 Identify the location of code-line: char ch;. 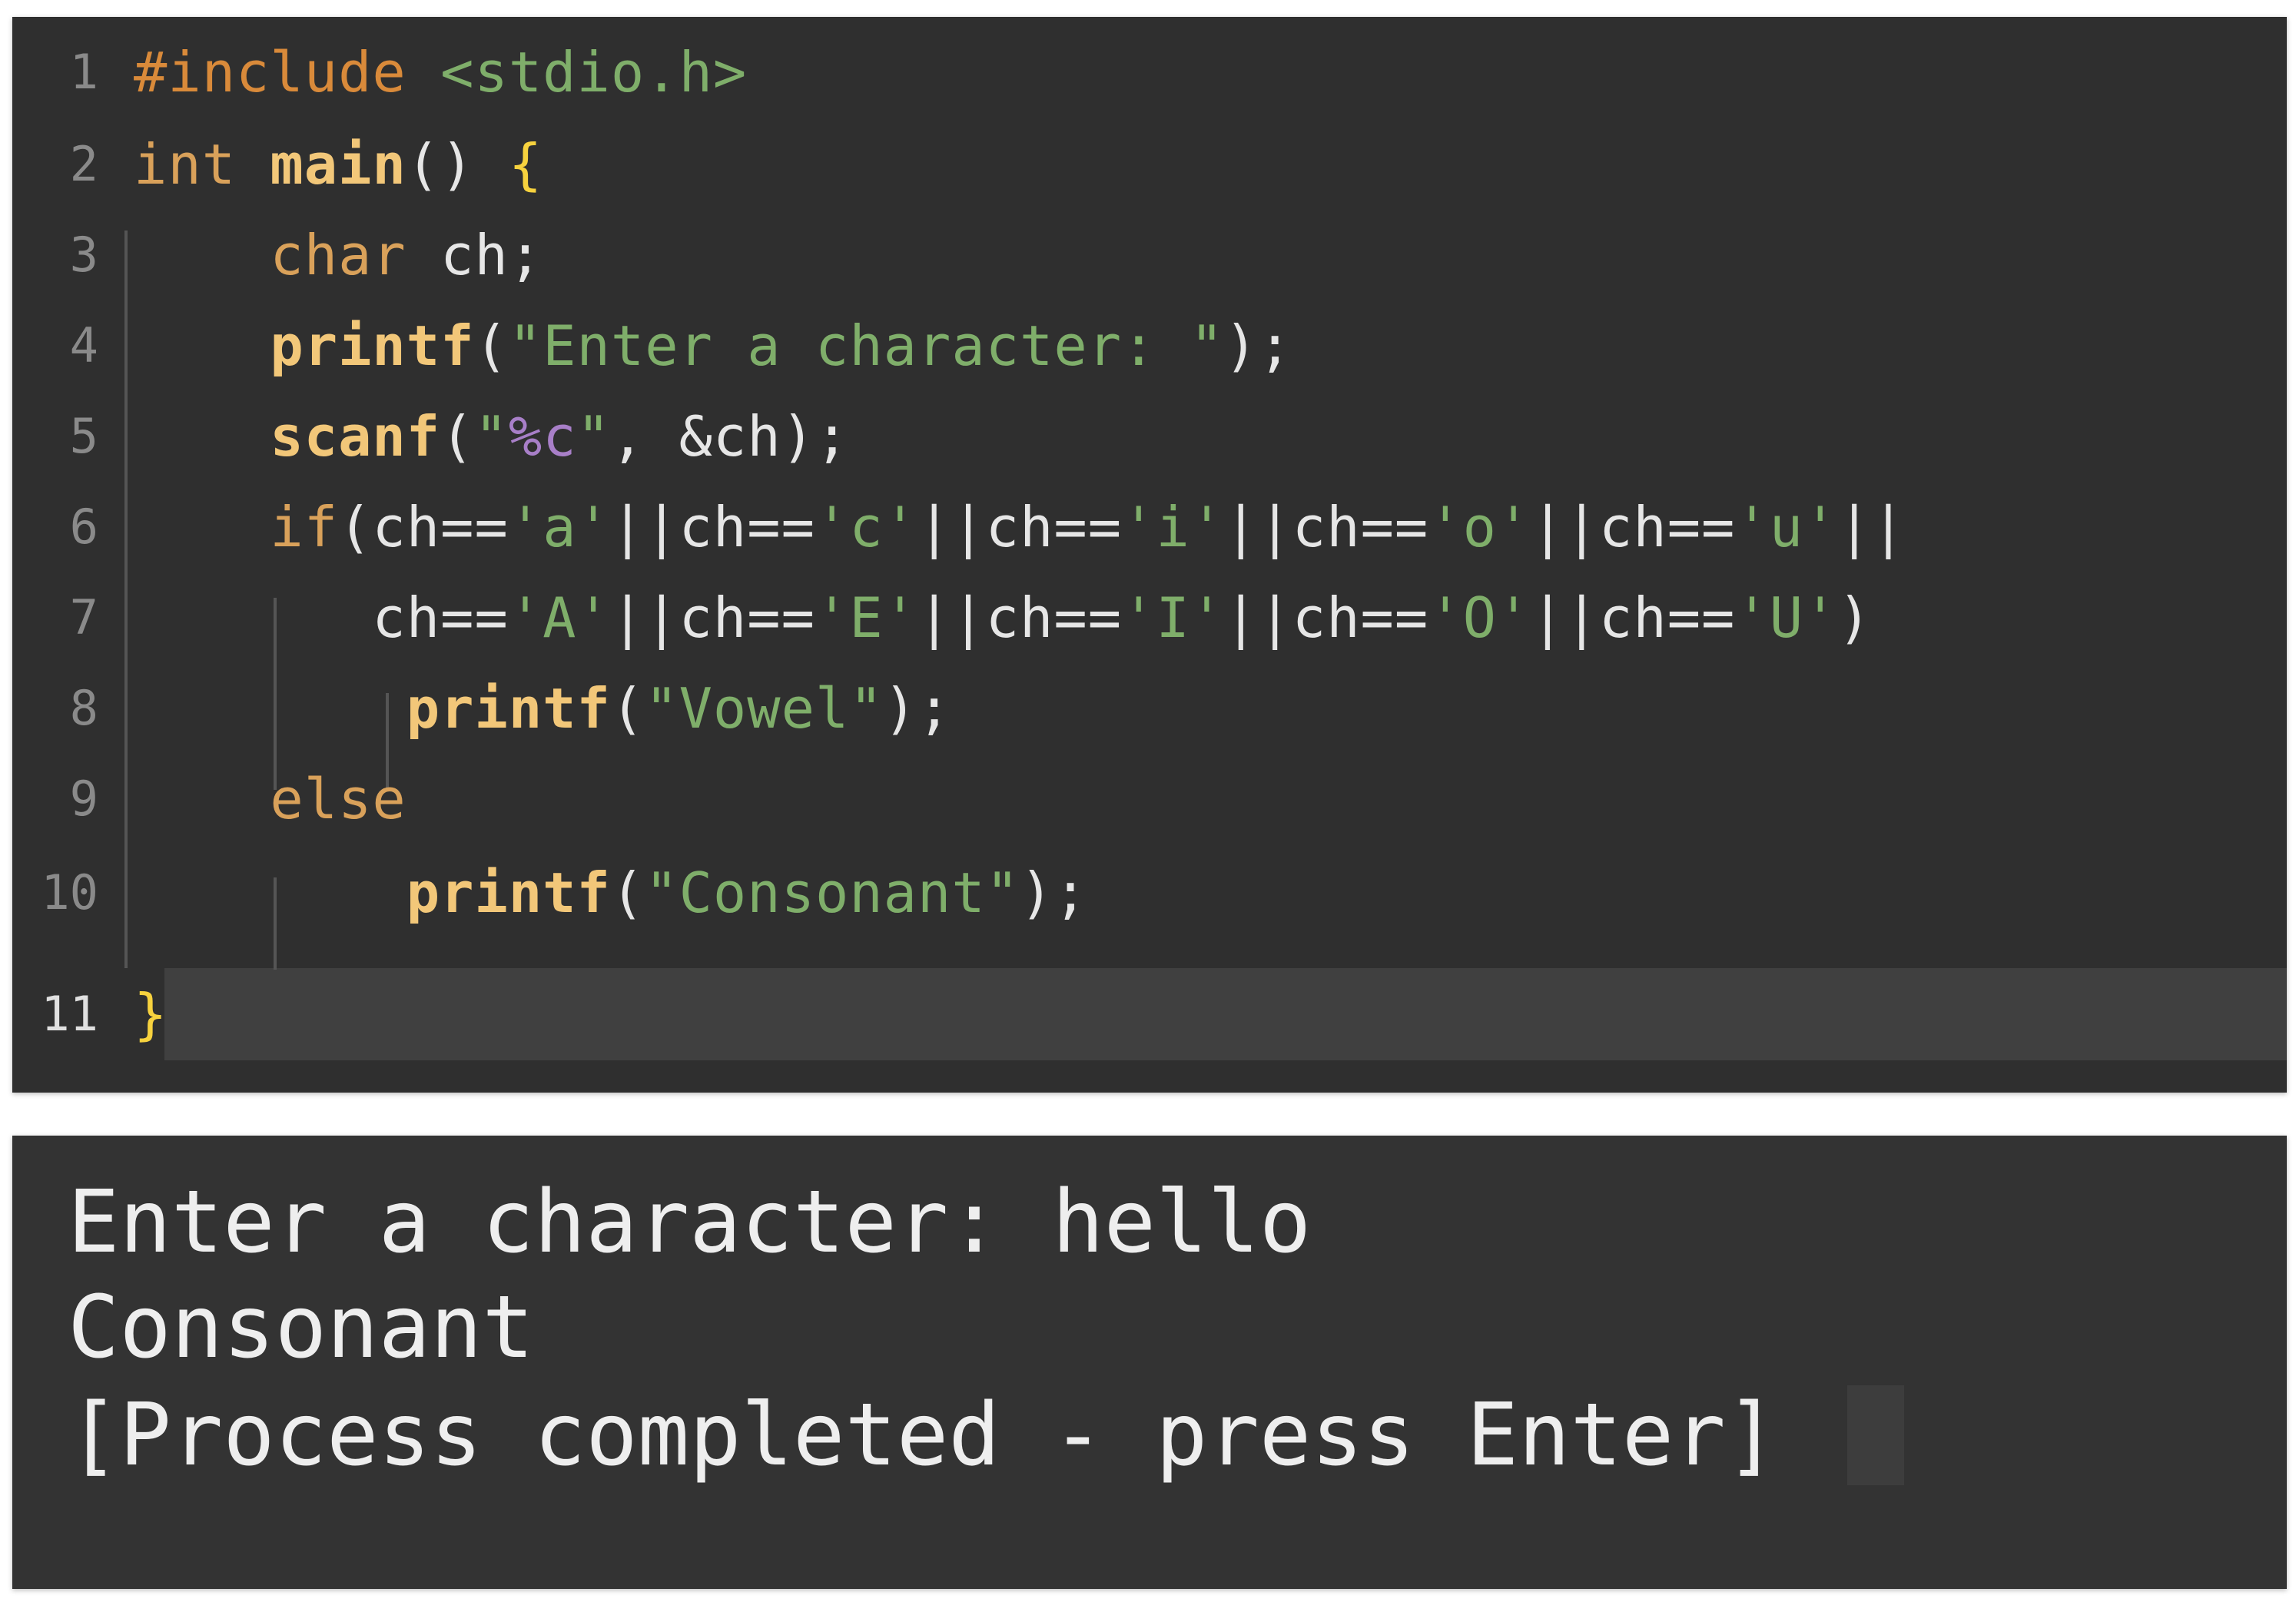
(338, 255).